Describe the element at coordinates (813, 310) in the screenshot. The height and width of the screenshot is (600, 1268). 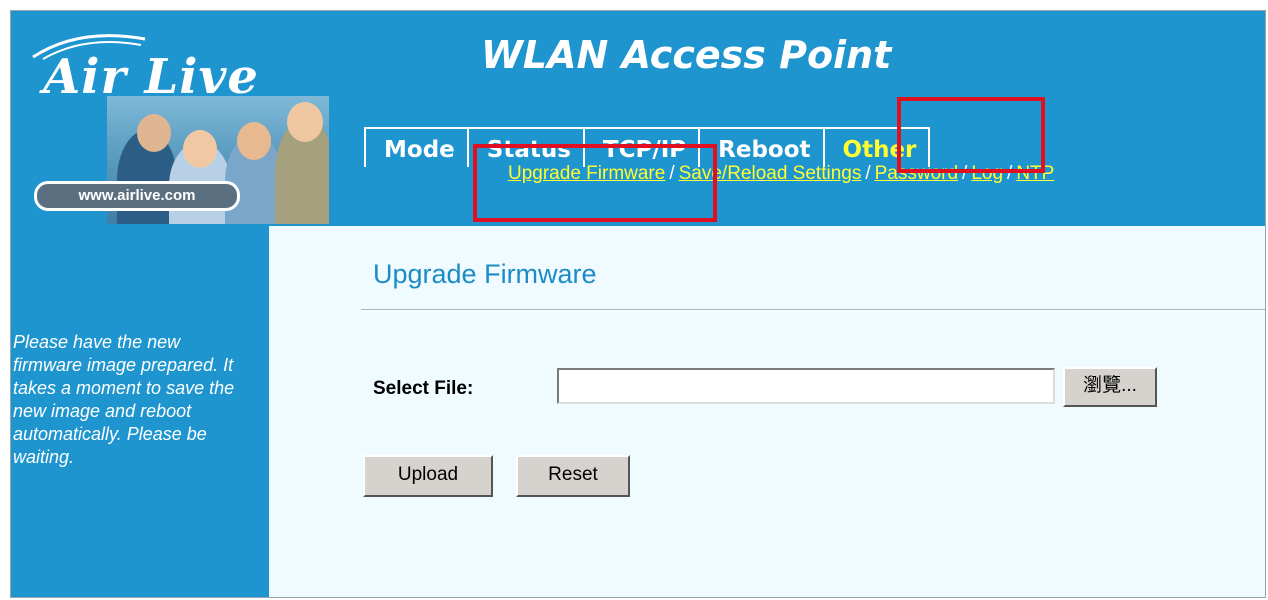
I see `title-divider` at that location.